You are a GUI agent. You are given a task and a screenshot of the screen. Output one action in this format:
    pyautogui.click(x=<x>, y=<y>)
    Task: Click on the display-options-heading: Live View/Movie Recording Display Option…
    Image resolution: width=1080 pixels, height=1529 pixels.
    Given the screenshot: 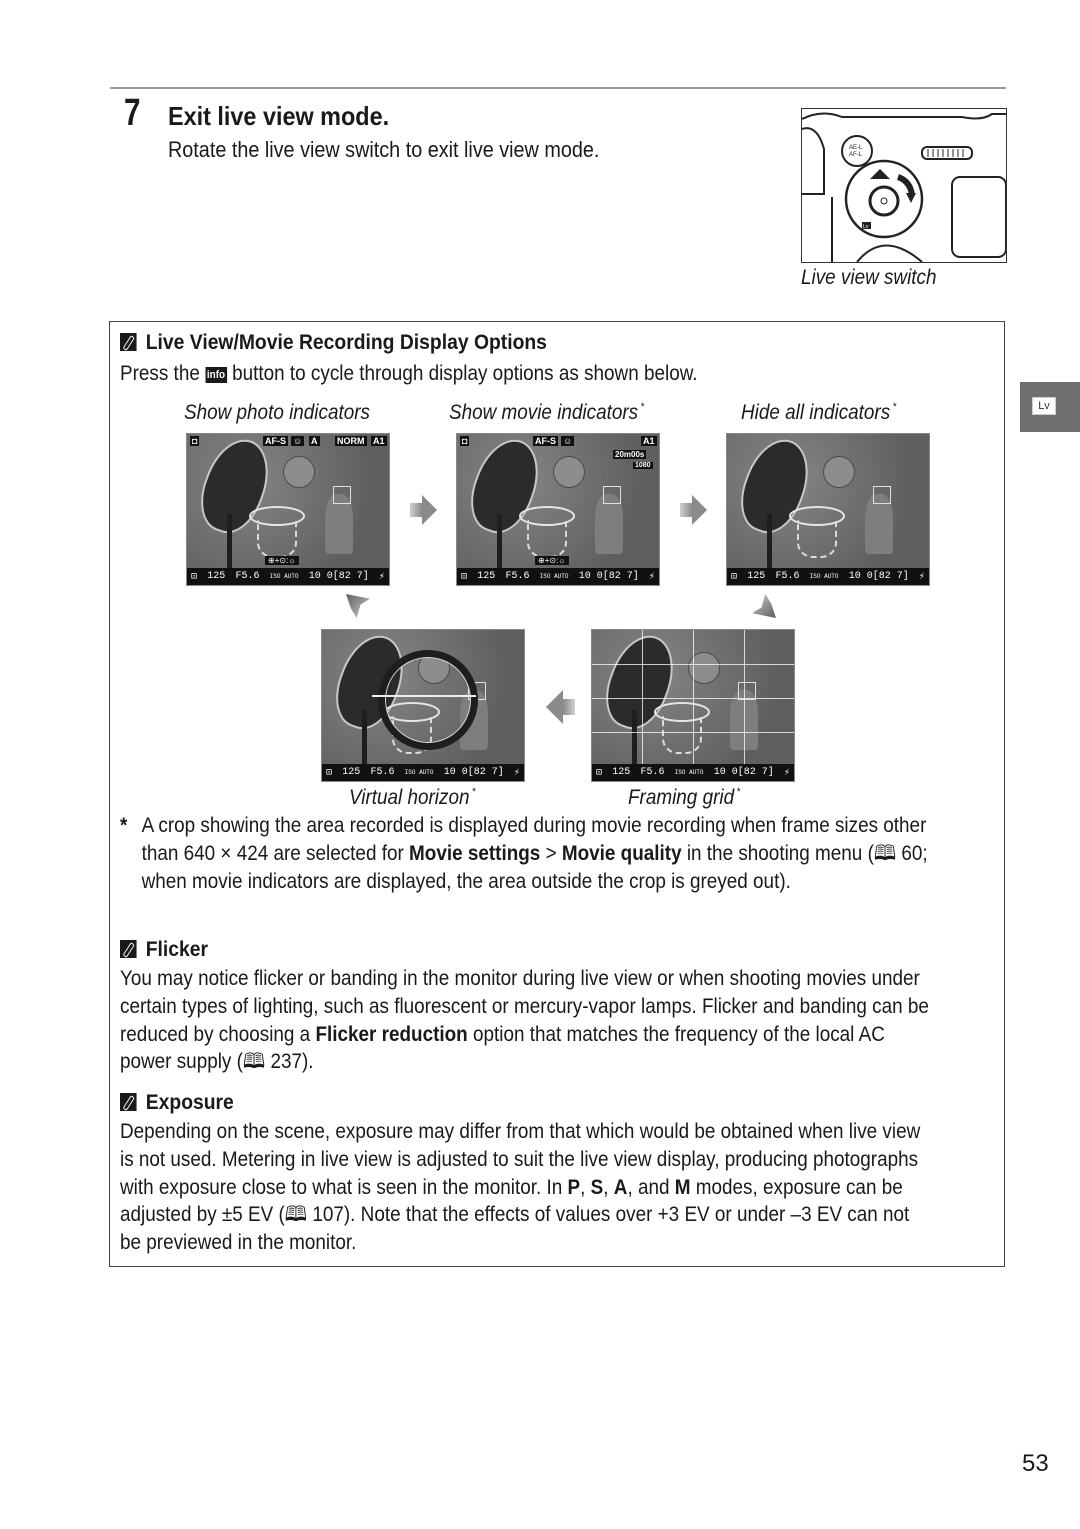 What is the action you would take?
    pyautogui.click(x=333, y=343)
    